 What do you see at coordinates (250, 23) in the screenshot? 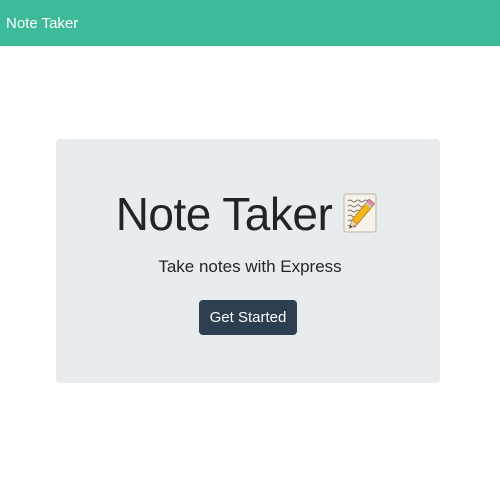
I see `navbar: Note Taker` at bounding box center [250, 23].